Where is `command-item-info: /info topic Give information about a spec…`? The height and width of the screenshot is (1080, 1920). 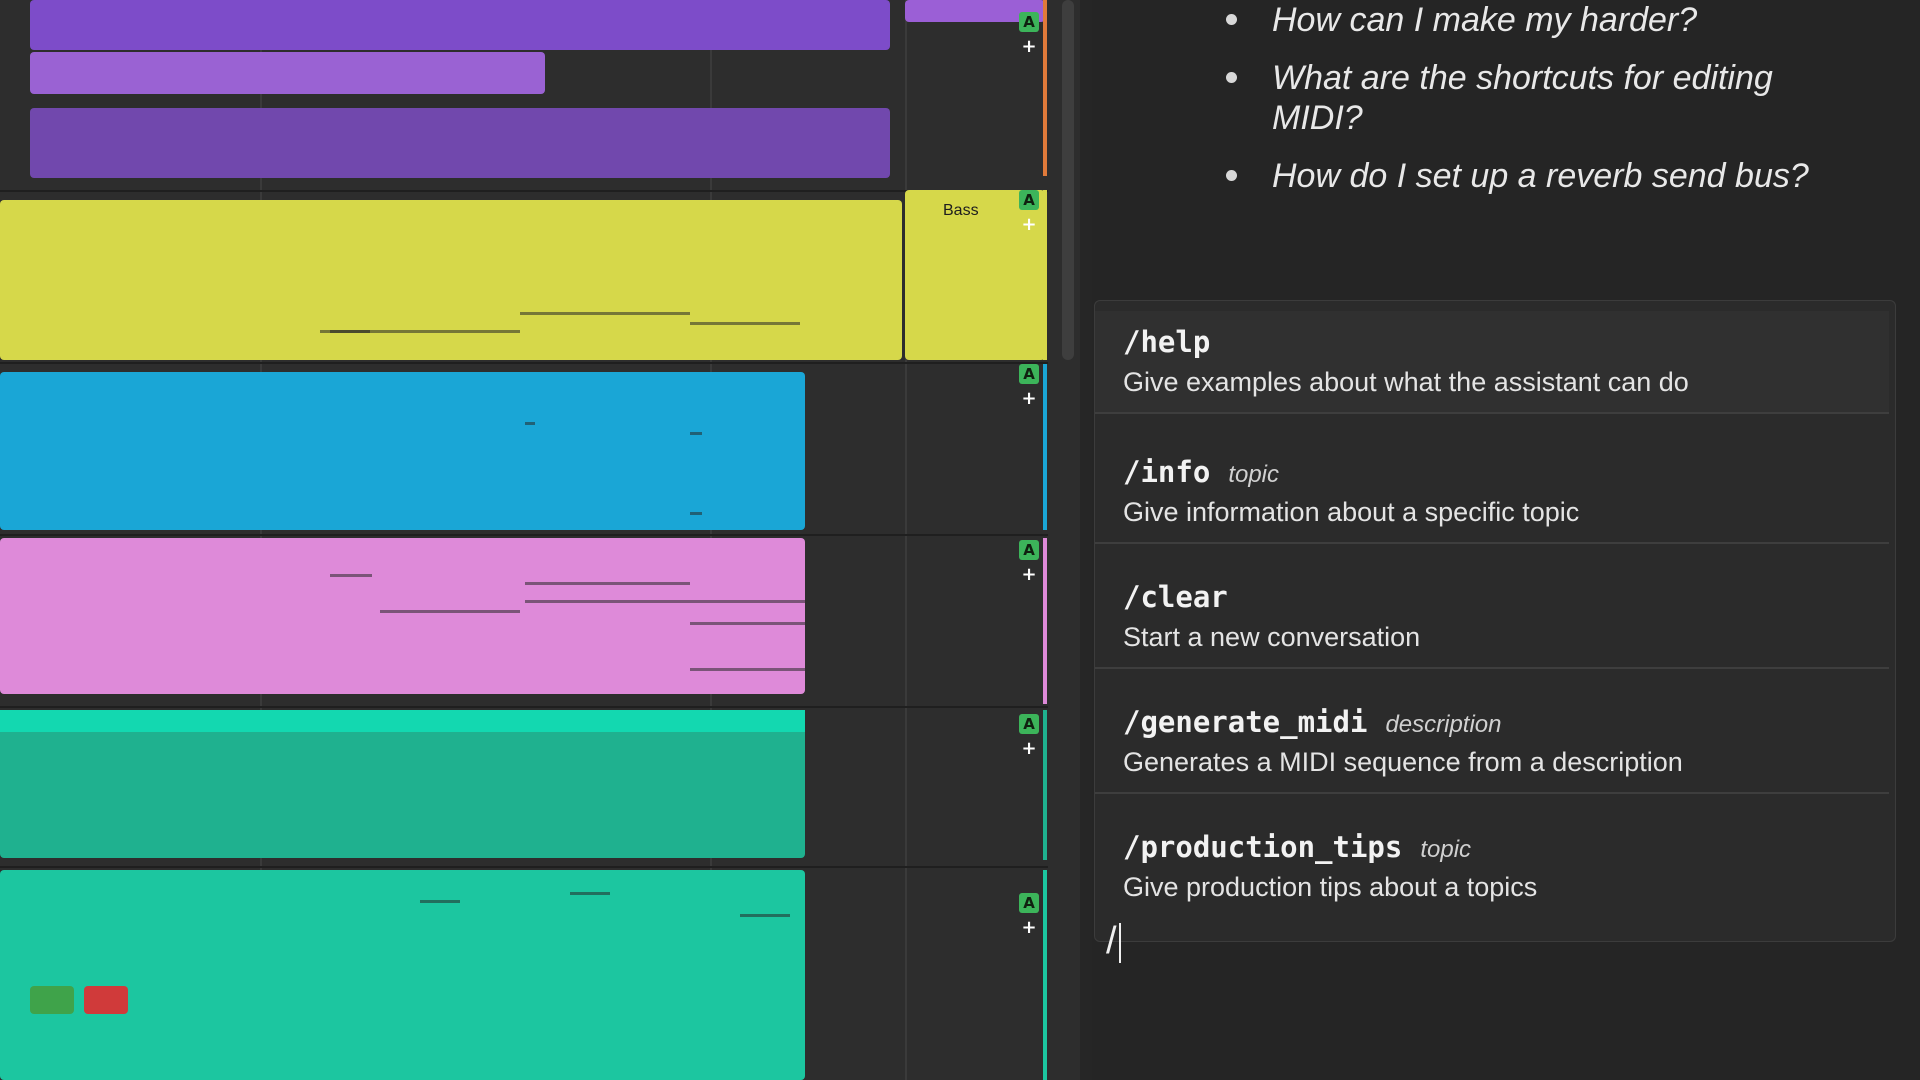 command-item-info: /info topic Give information about a spec… is located at coordinates (1492, 492).